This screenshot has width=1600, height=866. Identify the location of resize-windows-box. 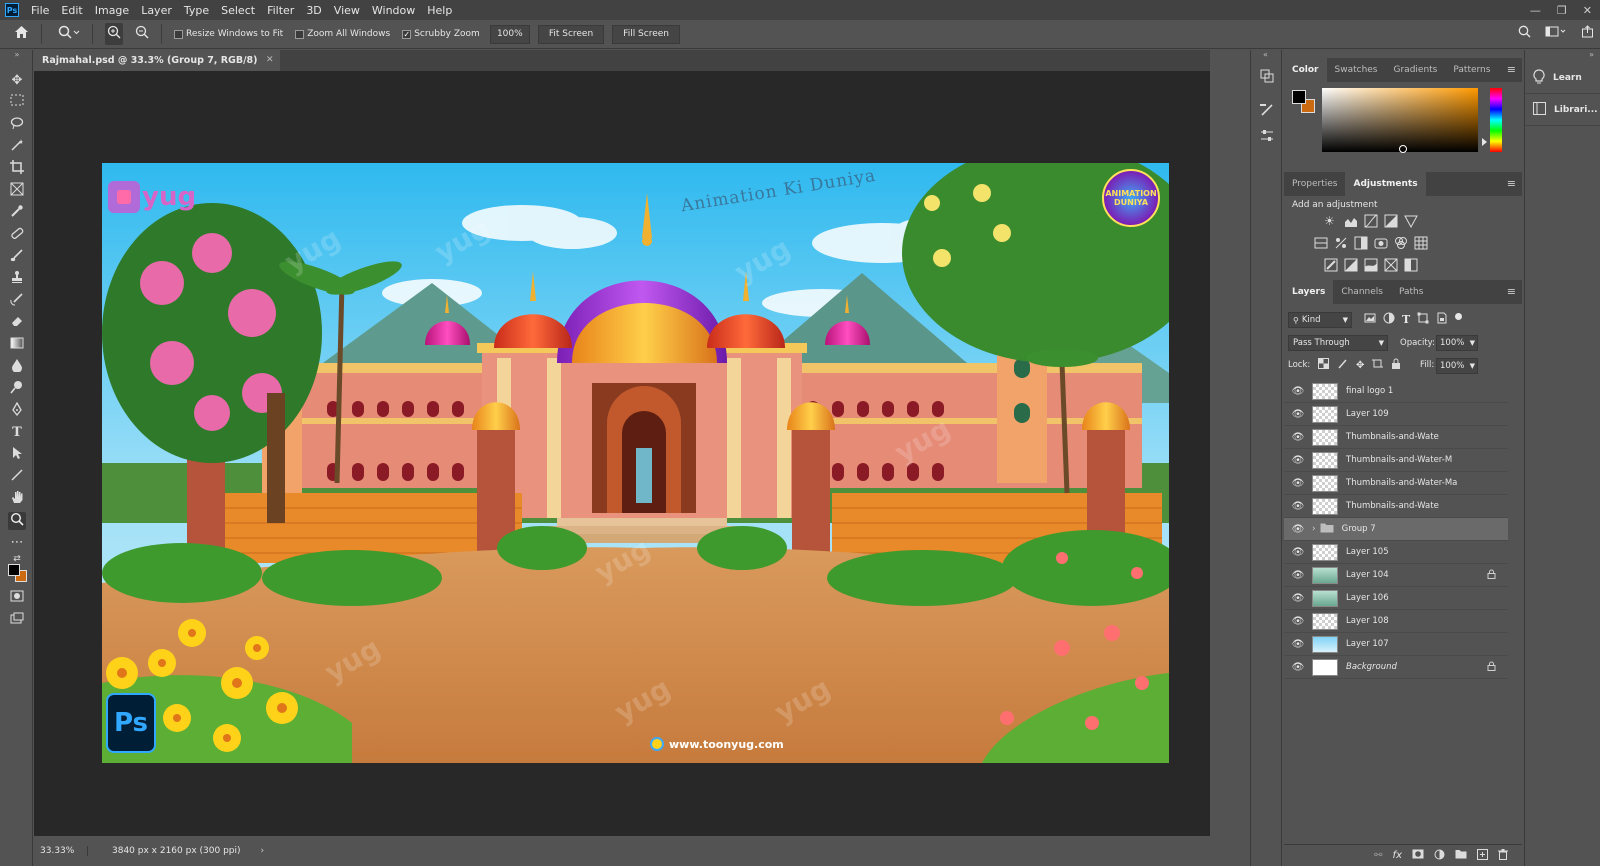
(178, 34).